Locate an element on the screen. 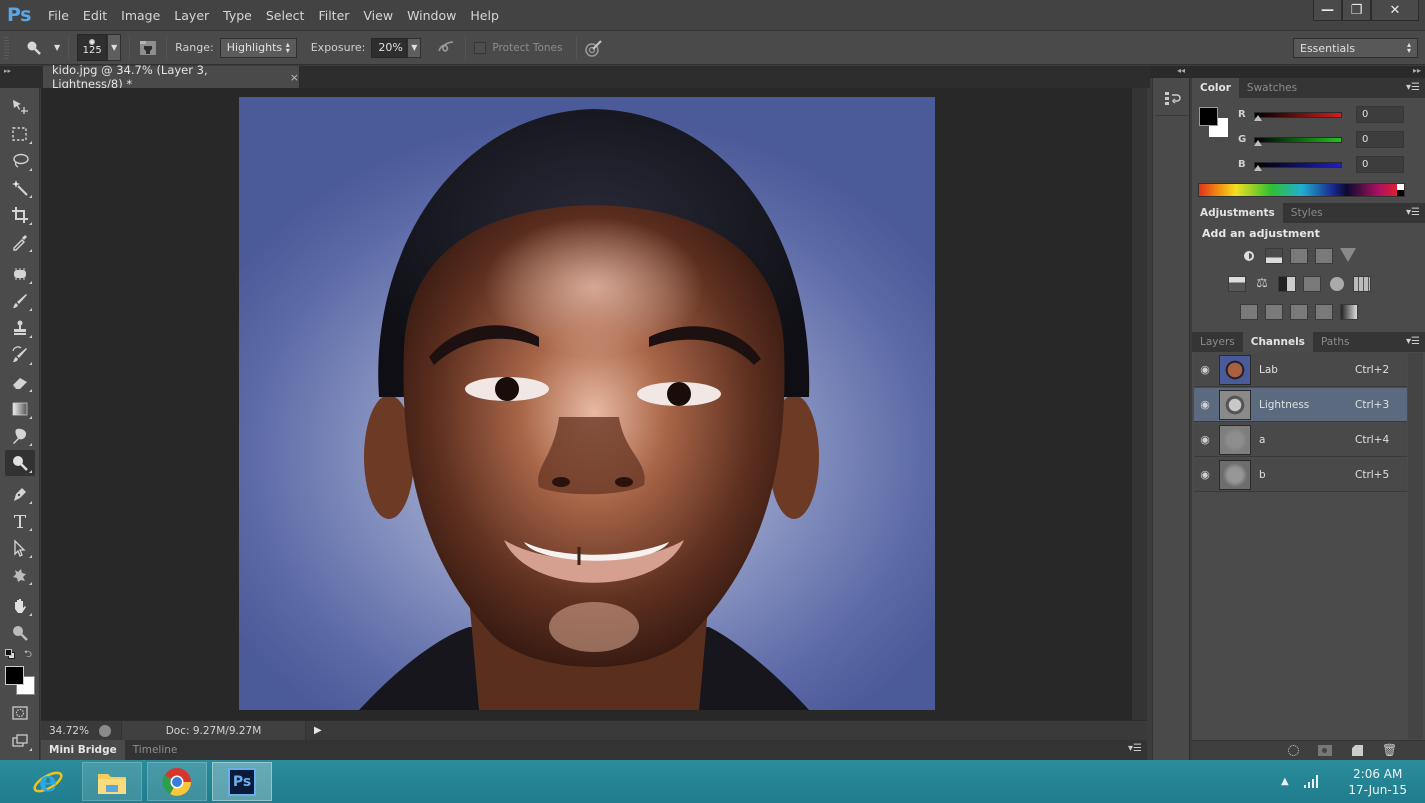 The image size is (1425, 803). collapse-dock-icon: ◂◂ is located at coordinates (1181, 70).